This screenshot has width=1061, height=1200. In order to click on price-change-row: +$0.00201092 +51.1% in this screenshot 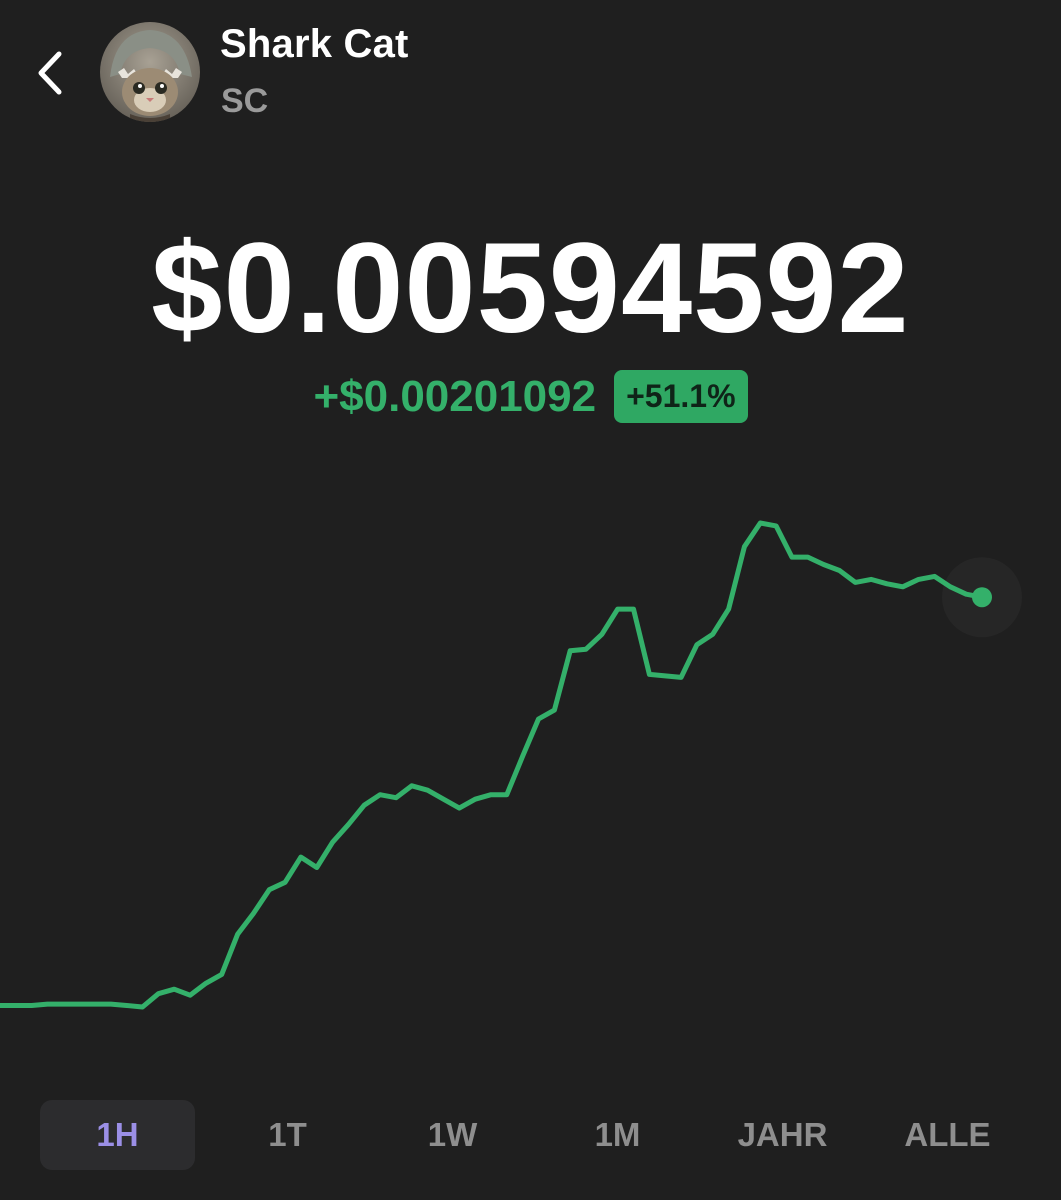, I will do `click(530, 396)`.